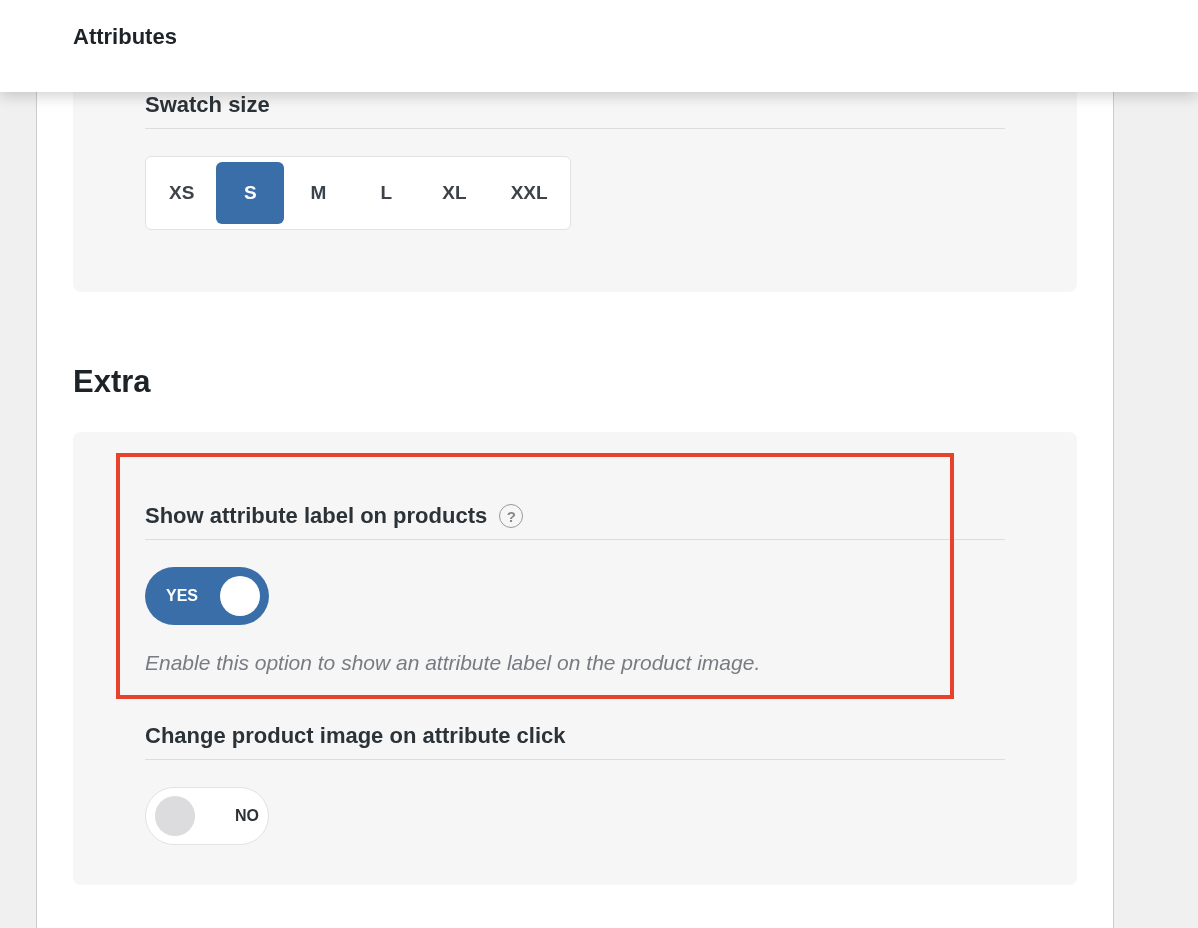  What do you see at coordinates (318, 193) in the screenshot?
I see `size-option: M` at bounding box center [318, 193].